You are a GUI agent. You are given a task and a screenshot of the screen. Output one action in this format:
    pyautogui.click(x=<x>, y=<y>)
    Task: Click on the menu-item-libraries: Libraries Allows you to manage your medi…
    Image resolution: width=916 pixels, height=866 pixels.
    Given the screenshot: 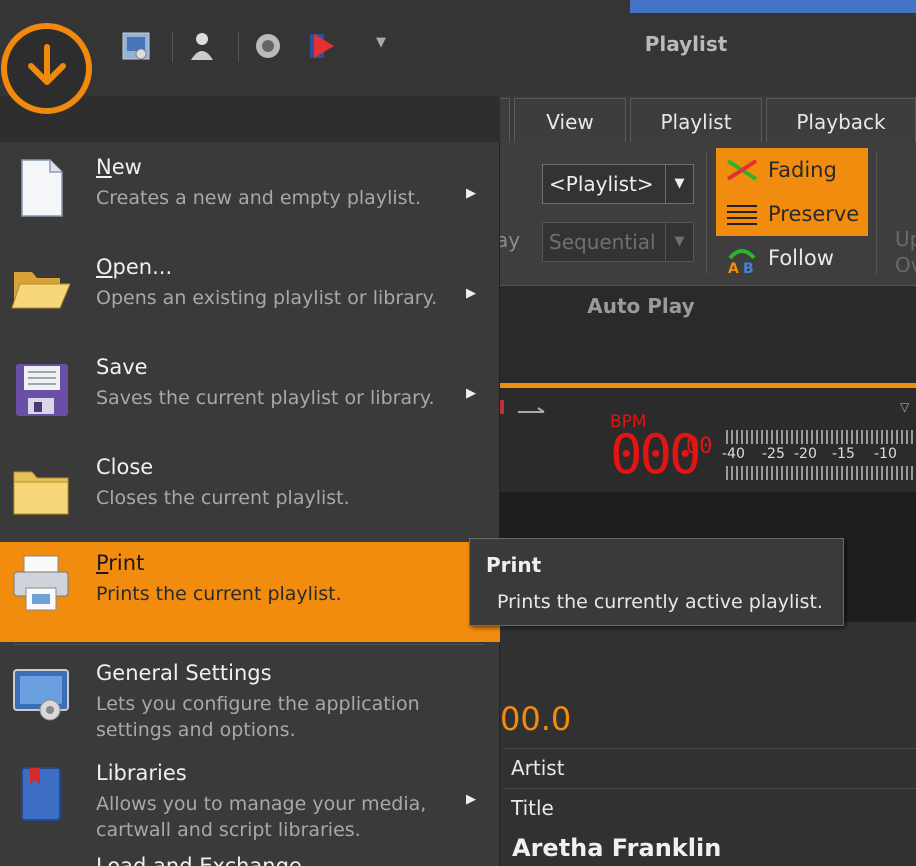 What is the action you would take?
    pyautogui.click(x=250, y=802)
    